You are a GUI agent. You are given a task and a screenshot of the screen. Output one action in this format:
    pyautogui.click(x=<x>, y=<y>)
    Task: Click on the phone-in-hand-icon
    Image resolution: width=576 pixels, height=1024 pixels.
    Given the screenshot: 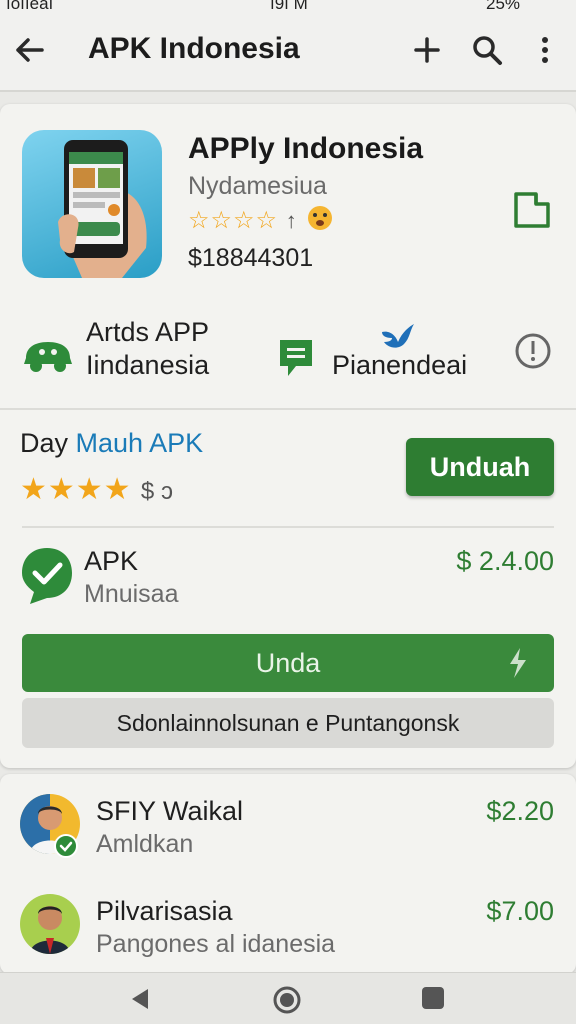 What is the action you would take?
    pyautogui.click(x=102, y=209)
    